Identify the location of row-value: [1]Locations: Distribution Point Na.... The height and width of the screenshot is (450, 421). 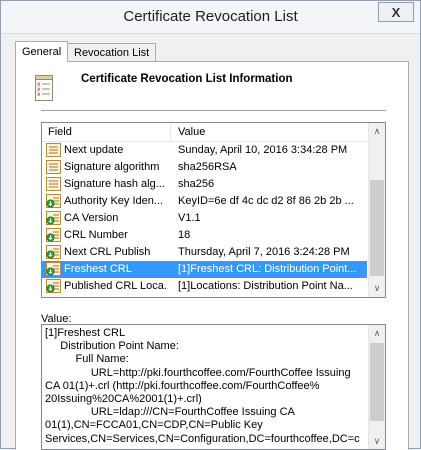
(265, 286).